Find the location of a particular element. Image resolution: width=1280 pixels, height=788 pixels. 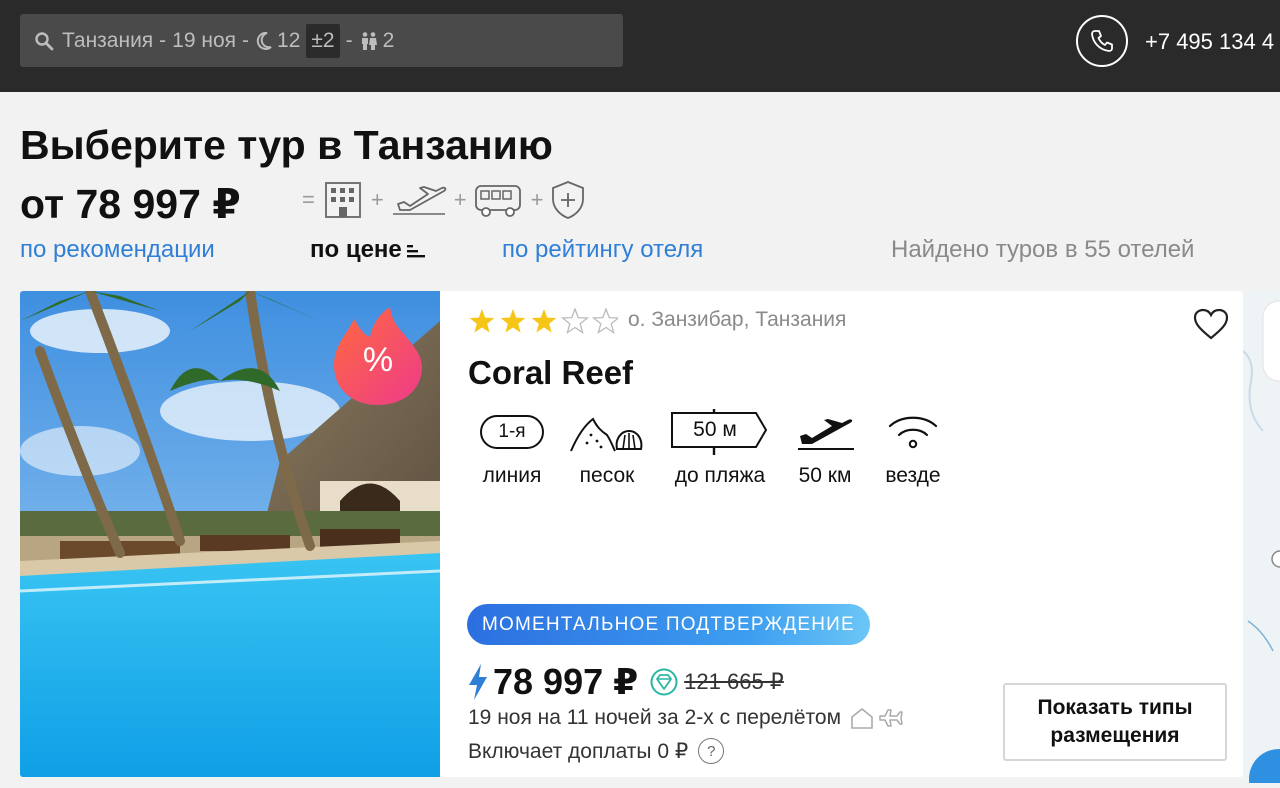

feature-label: линия is located at coordinates (512, 475).